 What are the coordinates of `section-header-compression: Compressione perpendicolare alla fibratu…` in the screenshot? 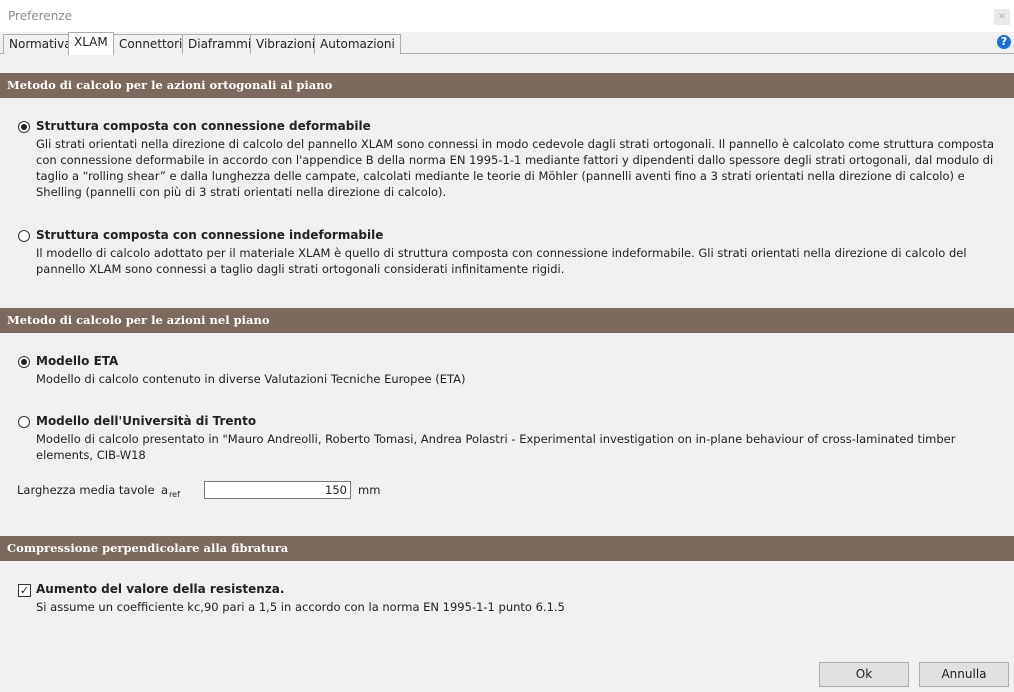 It's located at (507, 548).